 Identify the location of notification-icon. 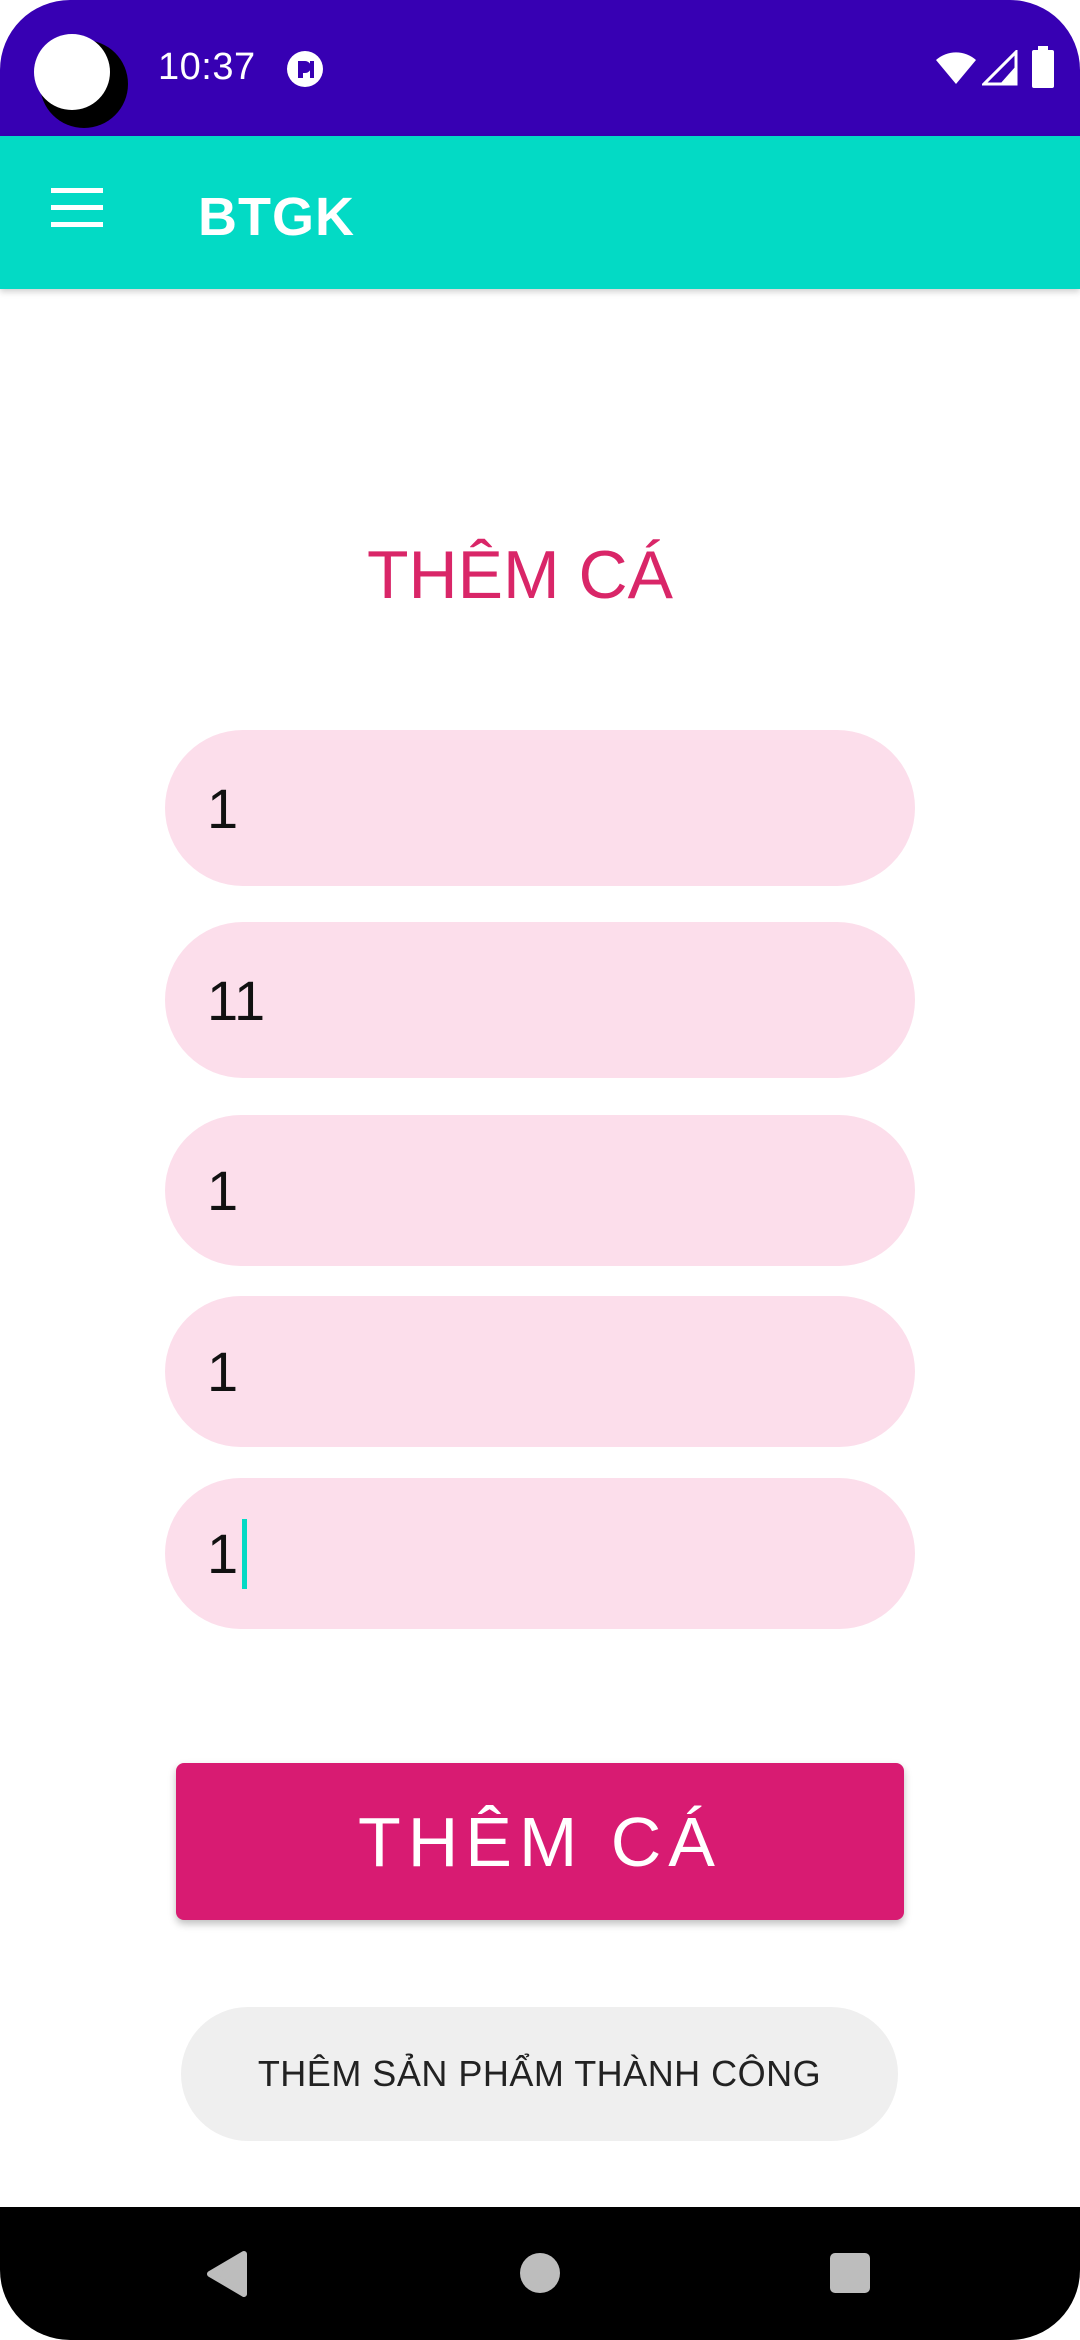
(305, 69).